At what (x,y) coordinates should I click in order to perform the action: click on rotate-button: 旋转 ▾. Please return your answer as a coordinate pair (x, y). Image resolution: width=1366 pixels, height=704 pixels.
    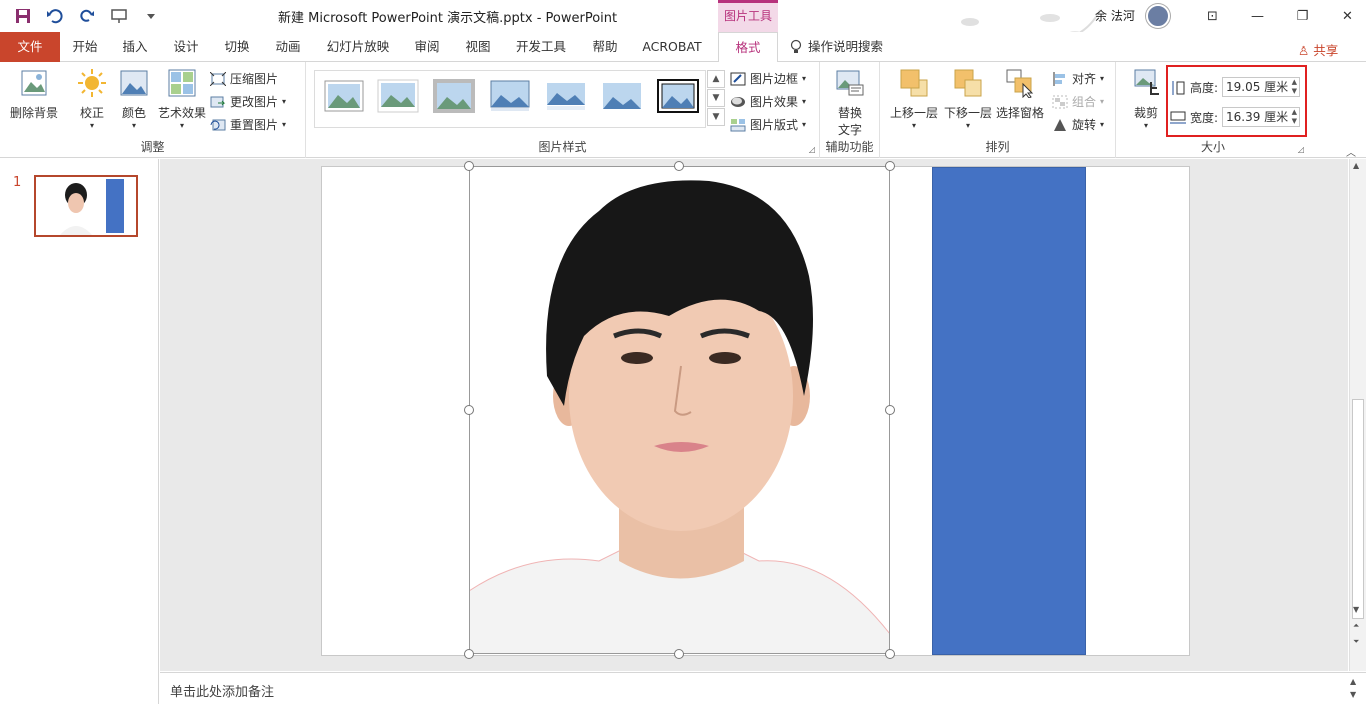
    Looking at the image, I should click on (1078, 124).